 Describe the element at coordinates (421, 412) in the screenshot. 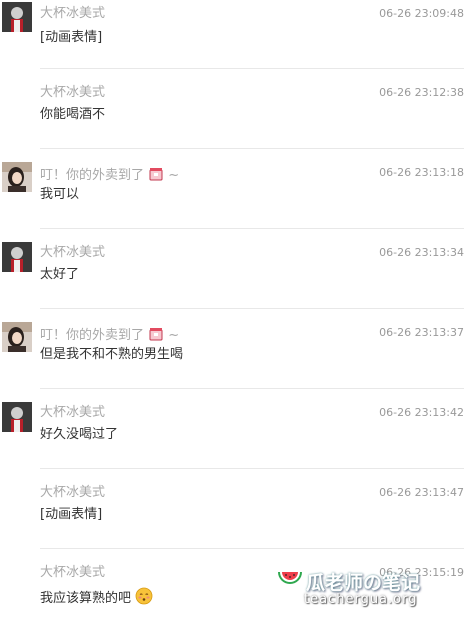

I see `timestamp: 06-26 23:13:42` at that location.